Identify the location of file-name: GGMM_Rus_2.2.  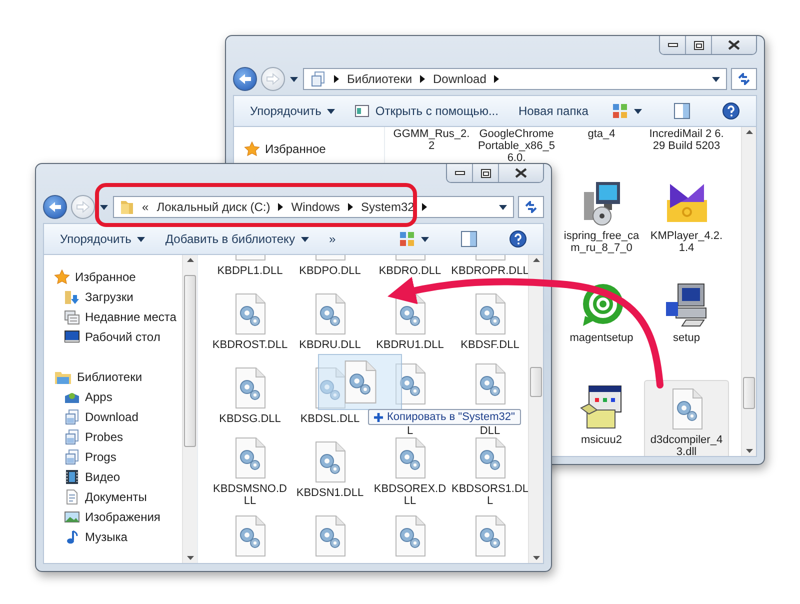
(431, 140).